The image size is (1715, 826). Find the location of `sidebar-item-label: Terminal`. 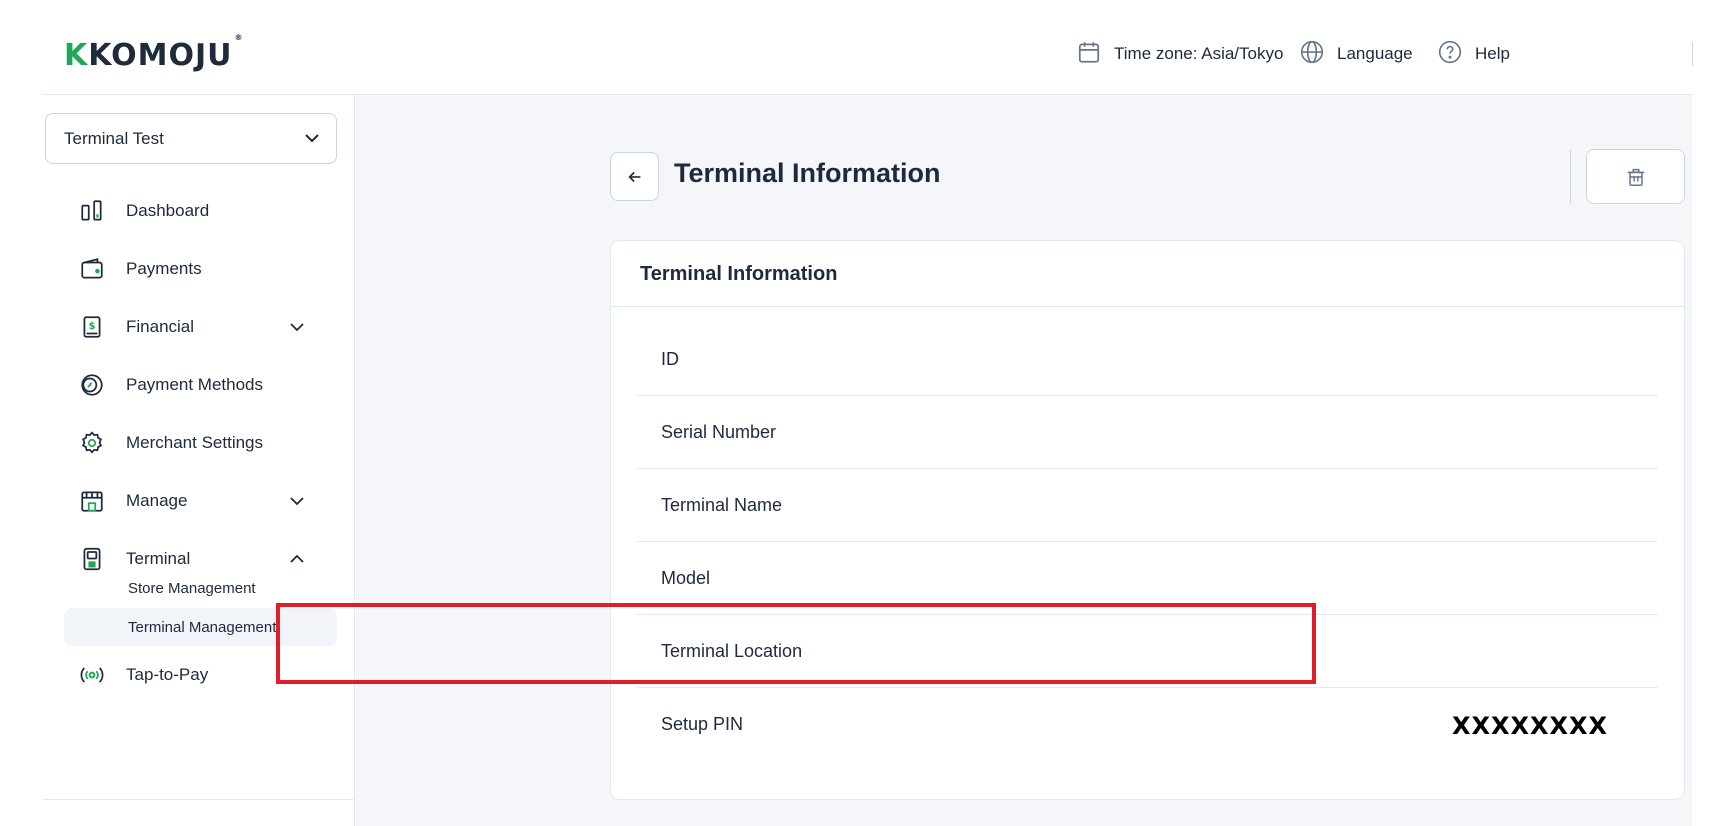

sidebar-item-label: Terminal is located at coordinates (158, 558).